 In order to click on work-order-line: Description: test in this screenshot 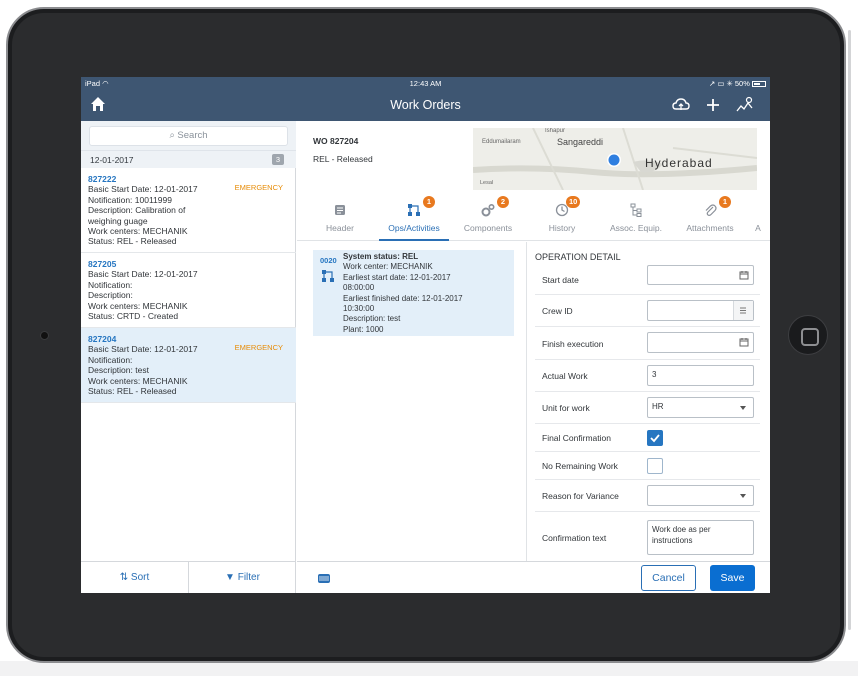, I will do `click(118, 370)`.